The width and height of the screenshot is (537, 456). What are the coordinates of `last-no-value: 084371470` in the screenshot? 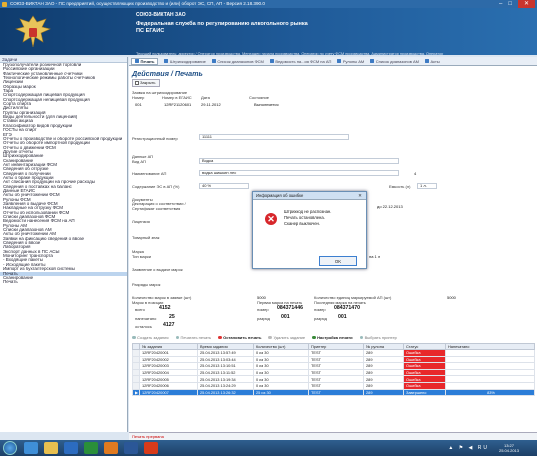 It's located at (347, 308).